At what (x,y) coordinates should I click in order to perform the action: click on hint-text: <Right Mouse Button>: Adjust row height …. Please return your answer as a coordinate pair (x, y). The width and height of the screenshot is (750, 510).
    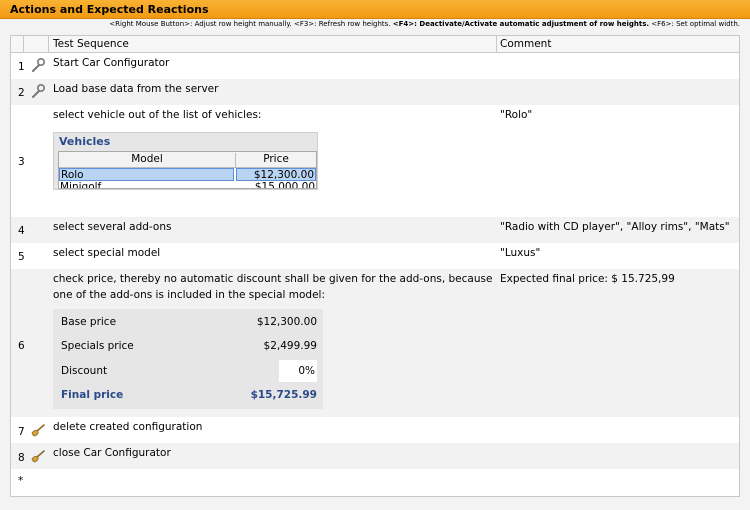
    Looking at the image, I should click on (251, 24).